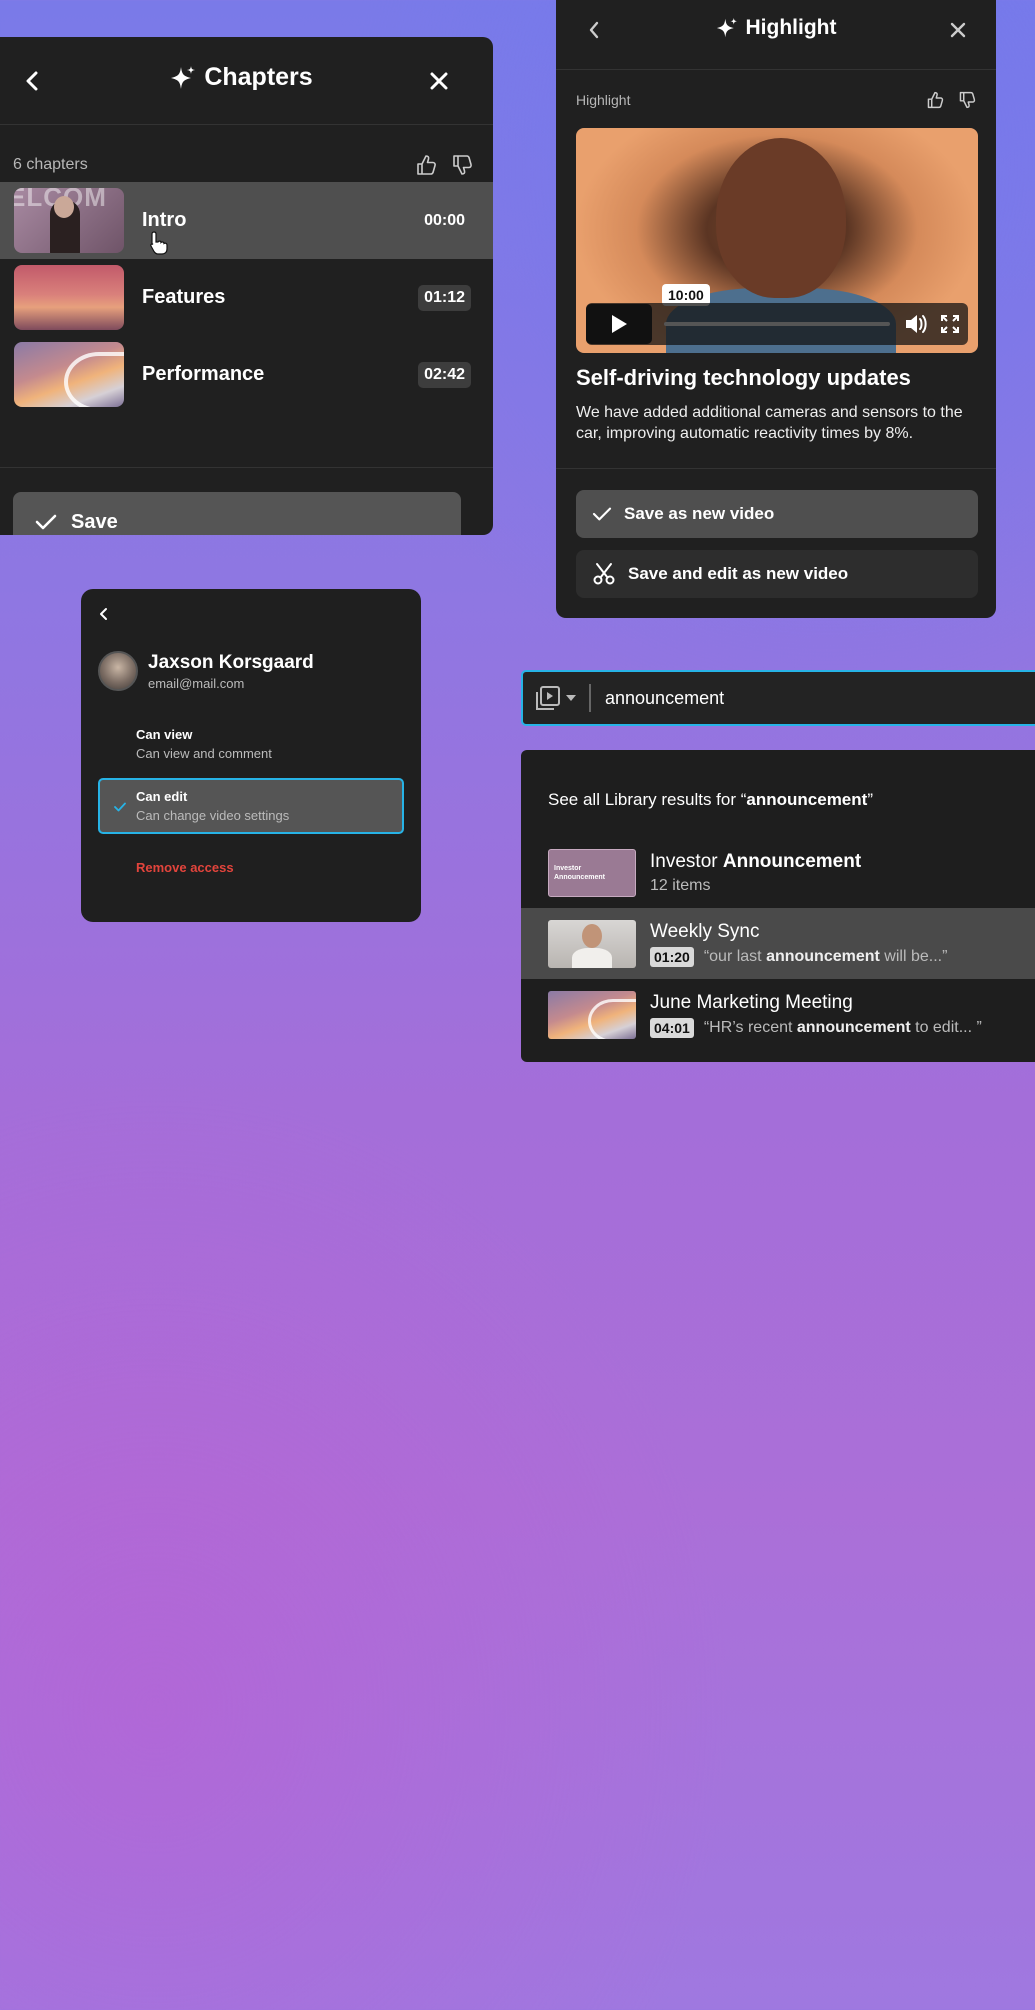 This screenshot has height=2010, width=1035. I want to click on caret-down-icon, so click(571, 698).